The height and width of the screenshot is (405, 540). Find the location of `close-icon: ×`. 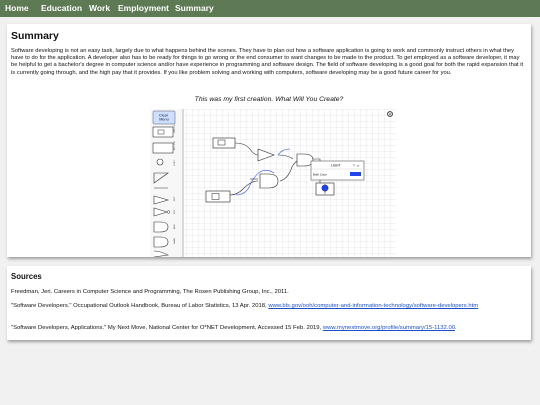

close-icon: × is located at coordinates (358, 166).